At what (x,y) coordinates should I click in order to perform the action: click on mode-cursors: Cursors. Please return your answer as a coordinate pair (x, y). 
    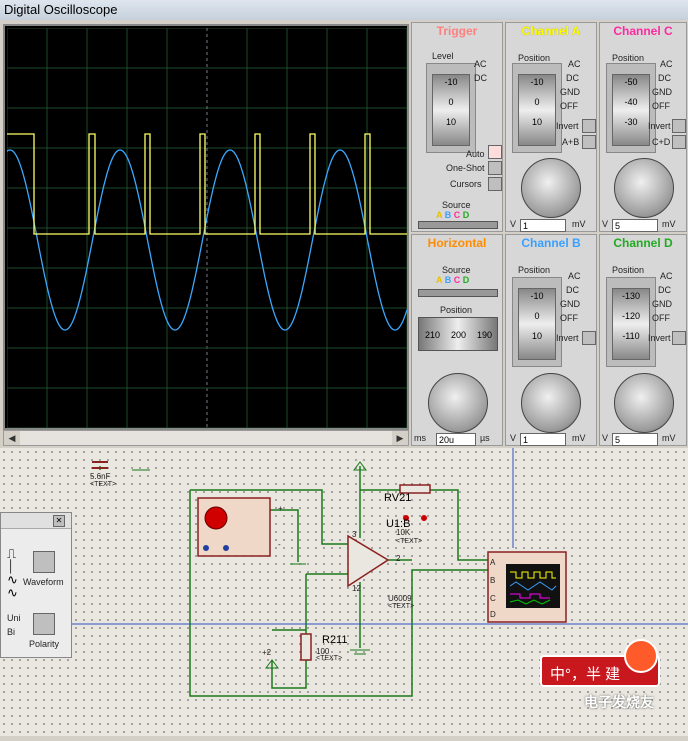
    Looking at the image, I should click on (466, 184).